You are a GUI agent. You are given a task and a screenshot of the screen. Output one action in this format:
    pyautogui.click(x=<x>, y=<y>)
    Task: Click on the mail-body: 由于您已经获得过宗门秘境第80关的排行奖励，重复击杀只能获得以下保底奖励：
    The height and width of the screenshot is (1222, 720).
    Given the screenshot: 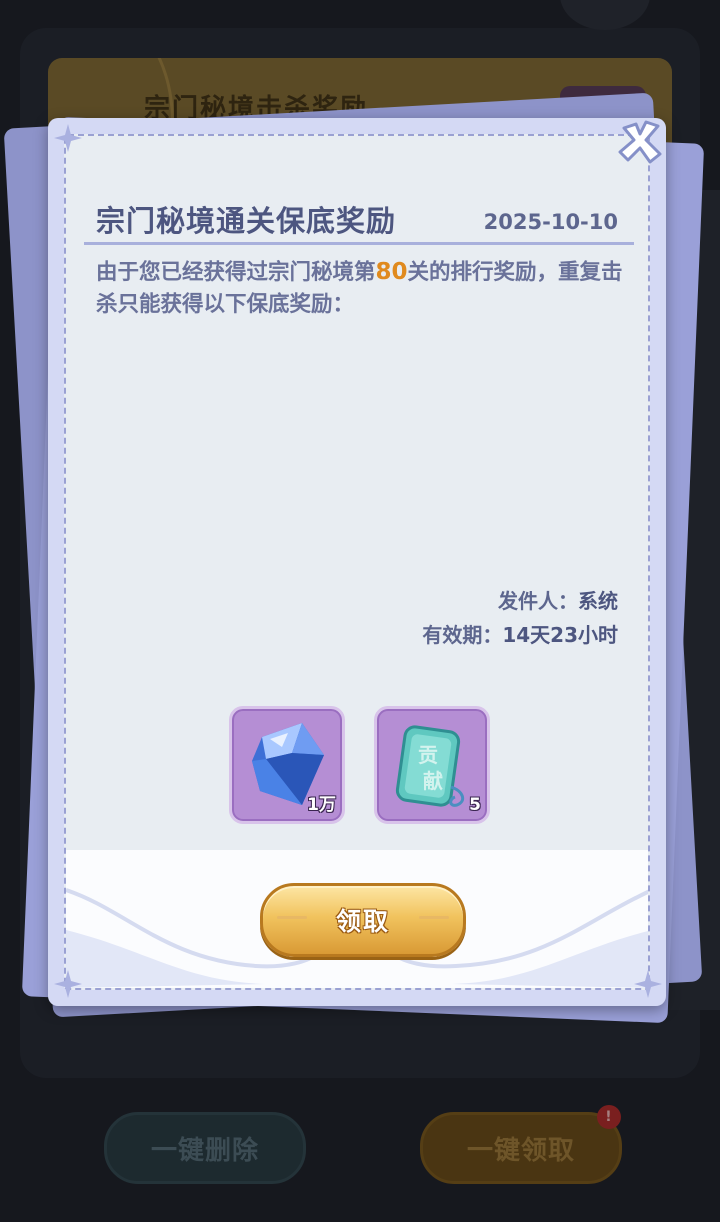 What is the action you would take?
    pyautogui.click(x=361, y=288)
    